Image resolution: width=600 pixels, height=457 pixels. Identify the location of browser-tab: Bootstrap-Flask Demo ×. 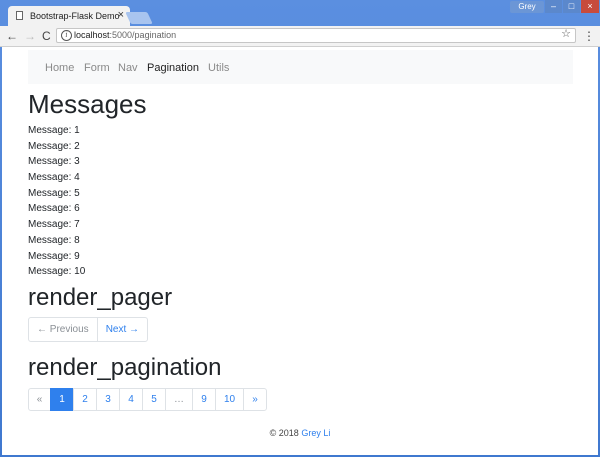
(69, 16).